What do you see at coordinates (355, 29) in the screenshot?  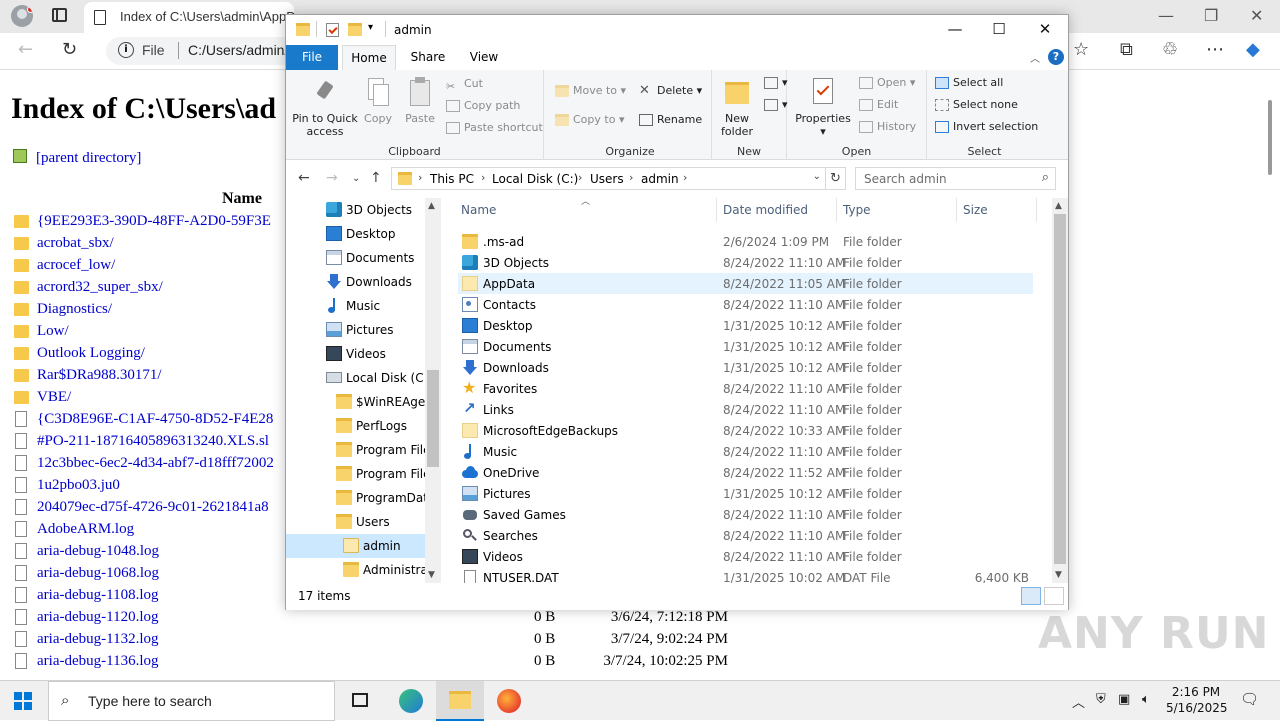 I see `new-folder-quick-icon` at bounding box center [355, 29].